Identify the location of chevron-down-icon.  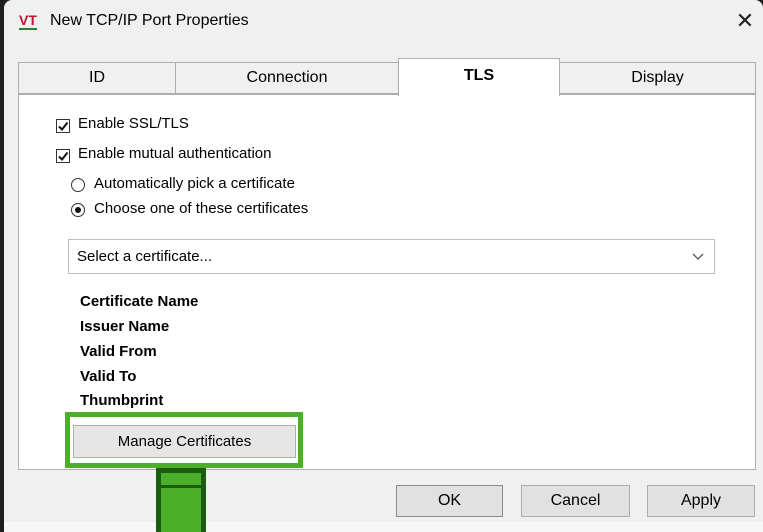
(698, 256).